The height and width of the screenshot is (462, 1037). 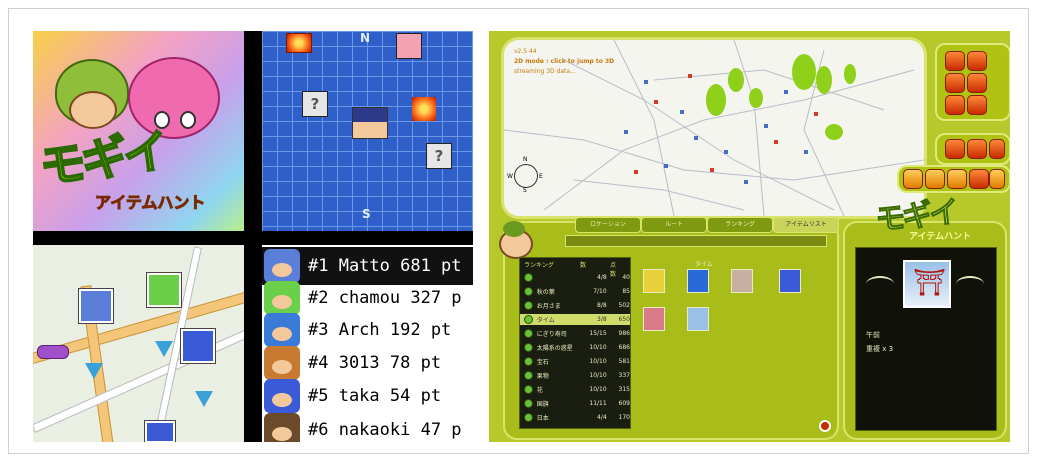 What do you see at coordinates (696, 241) in the screenshot?
I see `search-input` at bounding box center [696, 241].